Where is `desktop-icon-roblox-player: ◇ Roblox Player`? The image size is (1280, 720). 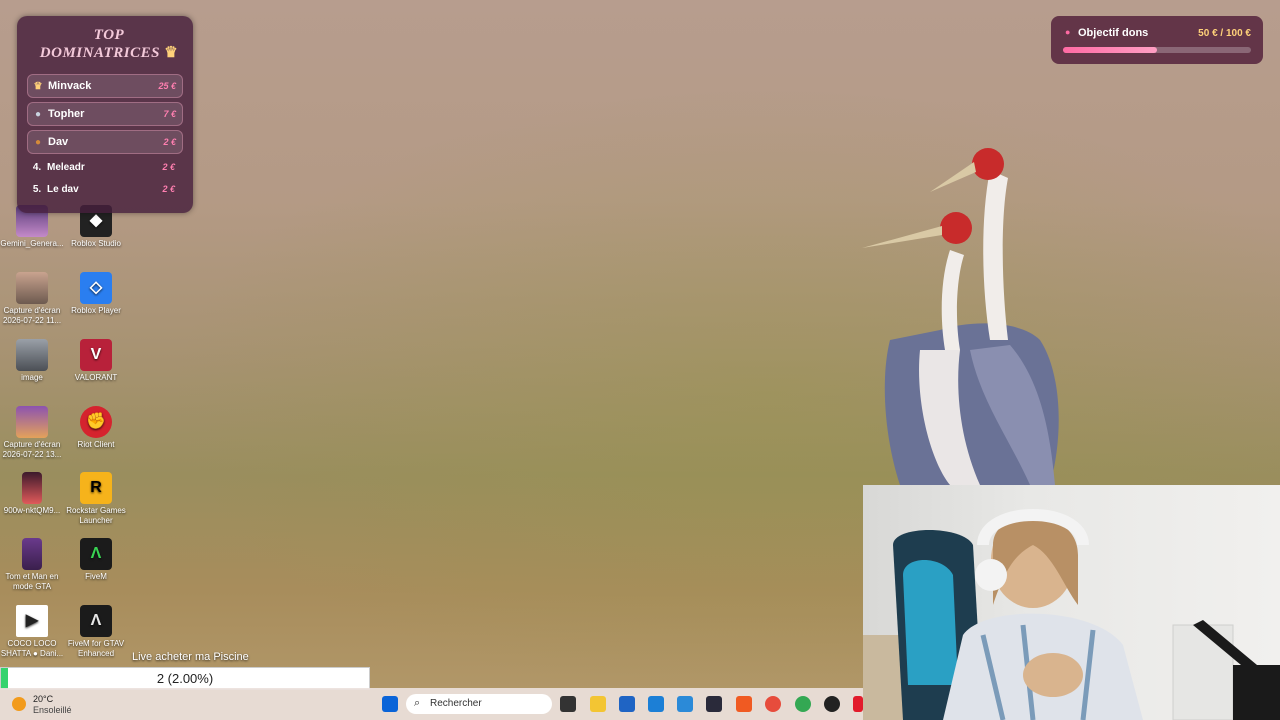 desktop-icon-roblox-player: ◇ Roblox Player is located at coordinates (96, 294).